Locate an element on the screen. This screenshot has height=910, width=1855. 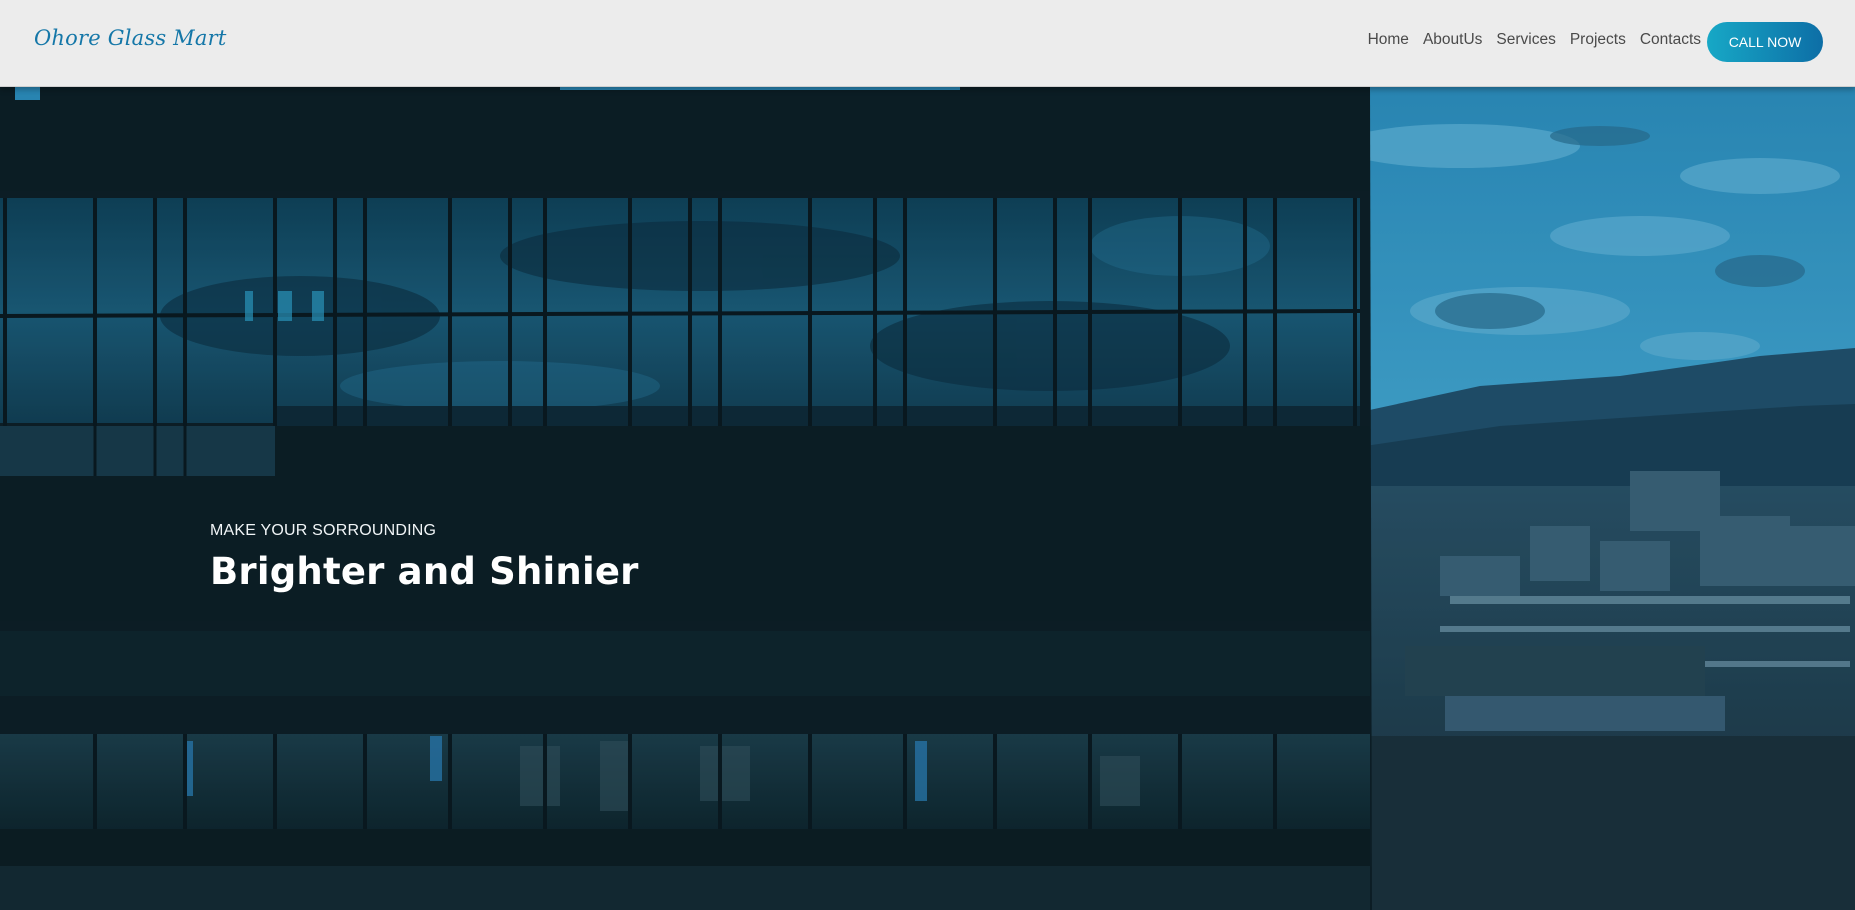
nav-services-link: Services is located at coordinates (1525, 40).